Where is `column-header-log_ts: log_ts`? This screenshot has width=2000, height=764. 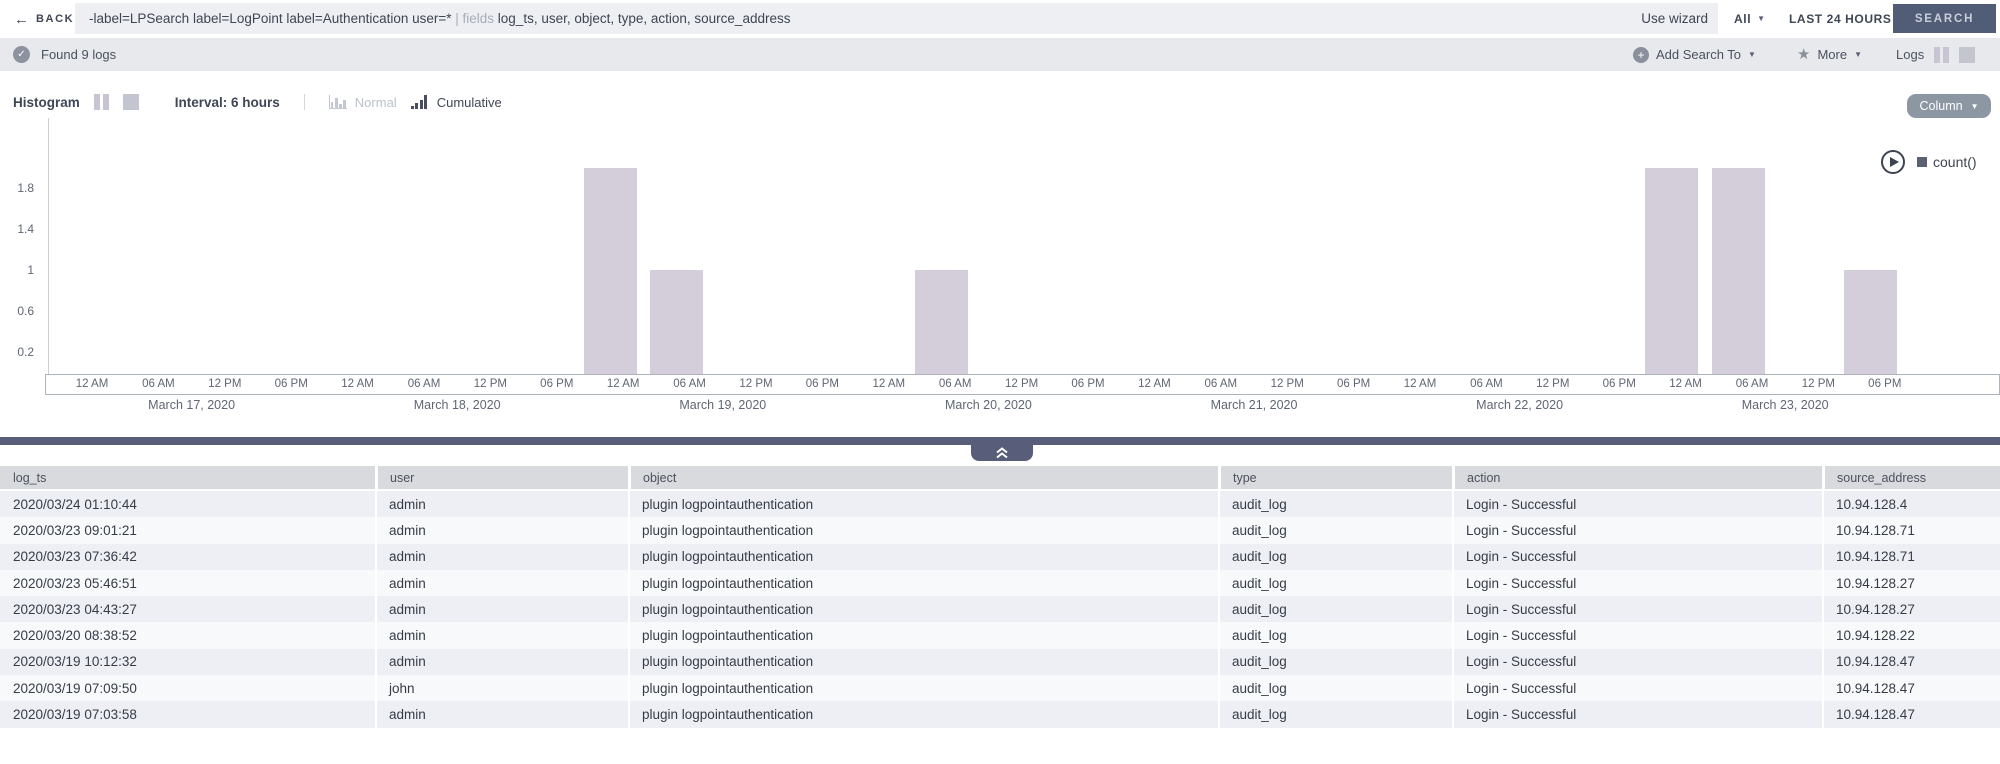 column-header-log_ts: log_ts is located at coordinates (187, 477).